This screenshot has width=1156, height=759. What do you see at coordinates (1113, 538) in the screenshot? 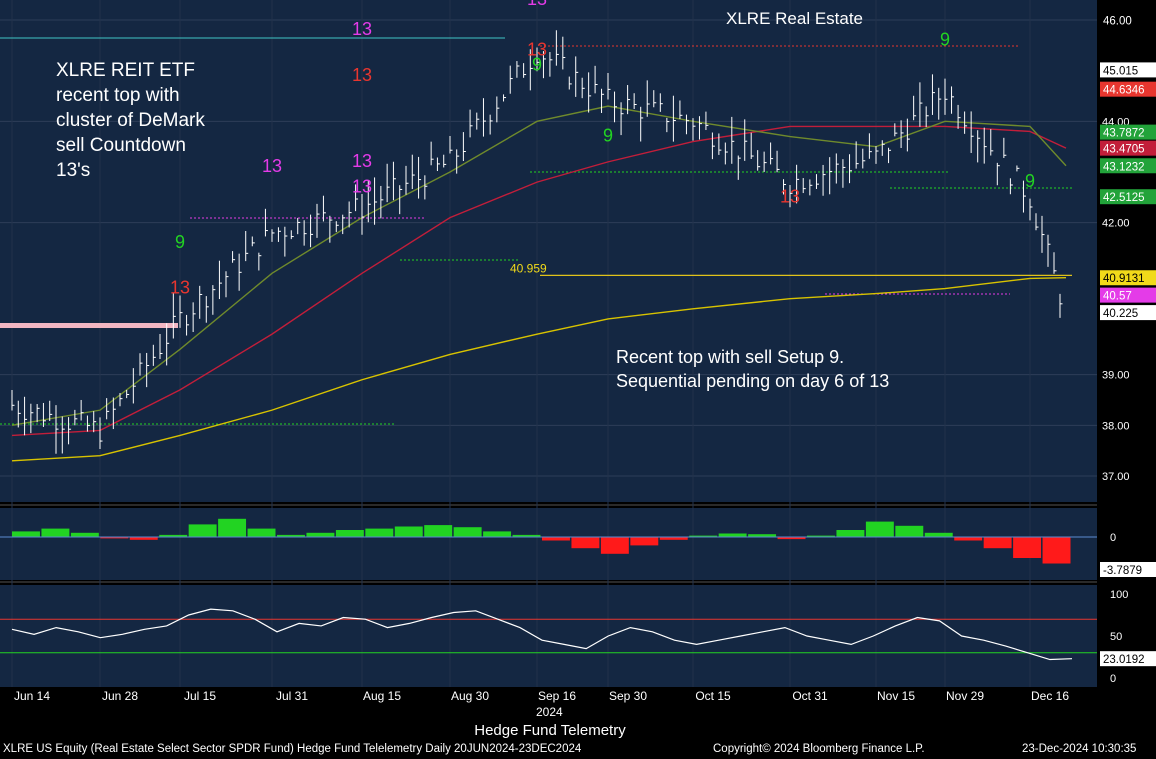
I see `momentum-zero-label: 0` at bounding box center [1113, 538].